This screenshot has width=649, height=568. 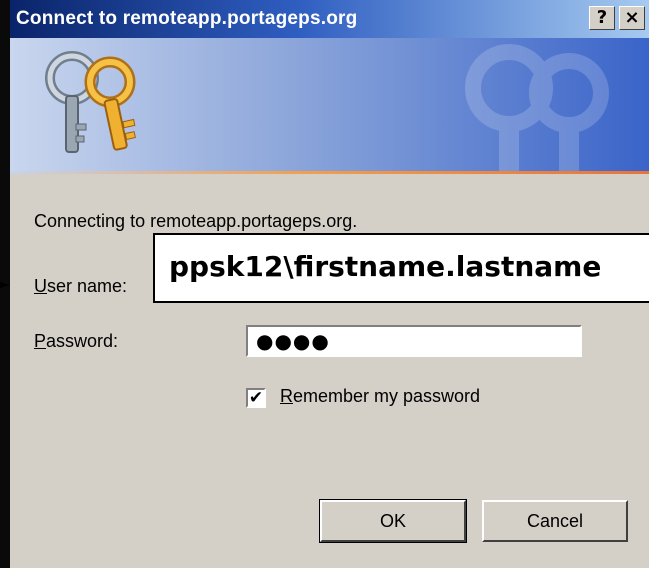 What do you see at coordinates (76, 341) in the screenshot?
I see `password-label: Password:` at bounding box center [76, 341].